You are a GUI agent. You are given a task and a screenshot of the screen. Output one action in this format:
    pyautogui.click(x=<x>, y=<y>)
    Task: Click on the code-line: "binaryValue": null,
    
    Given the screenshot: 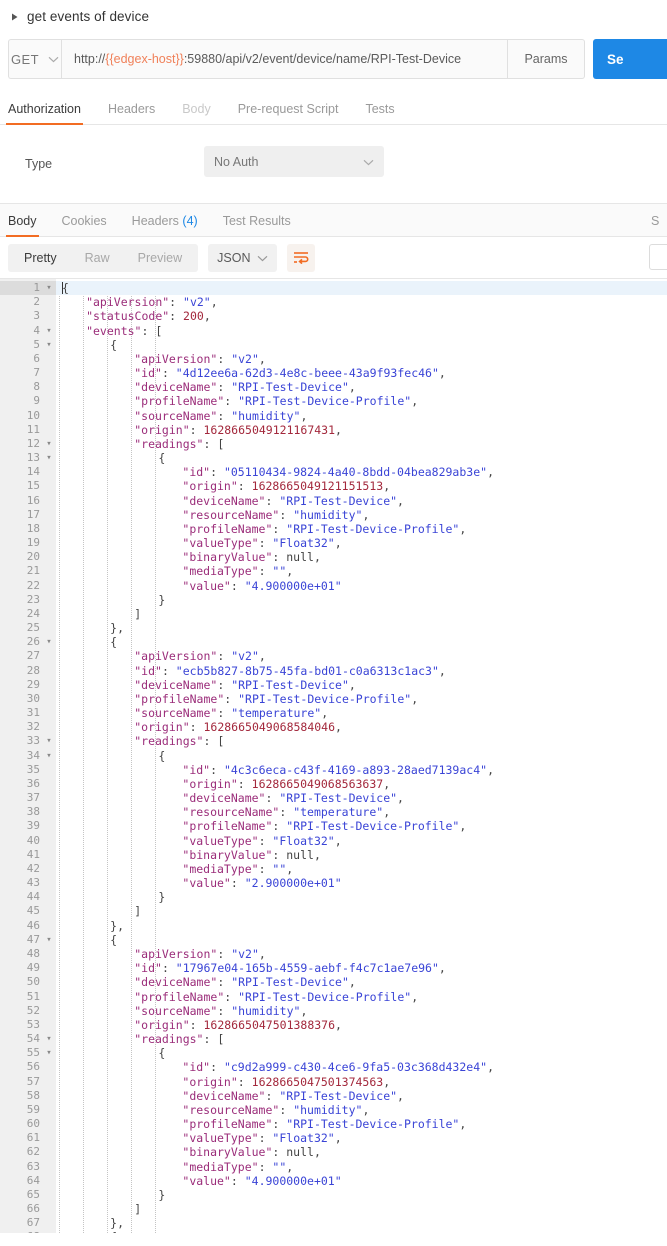 What is the action you would take?
    pyautogui.click(x=188, y=855)
    